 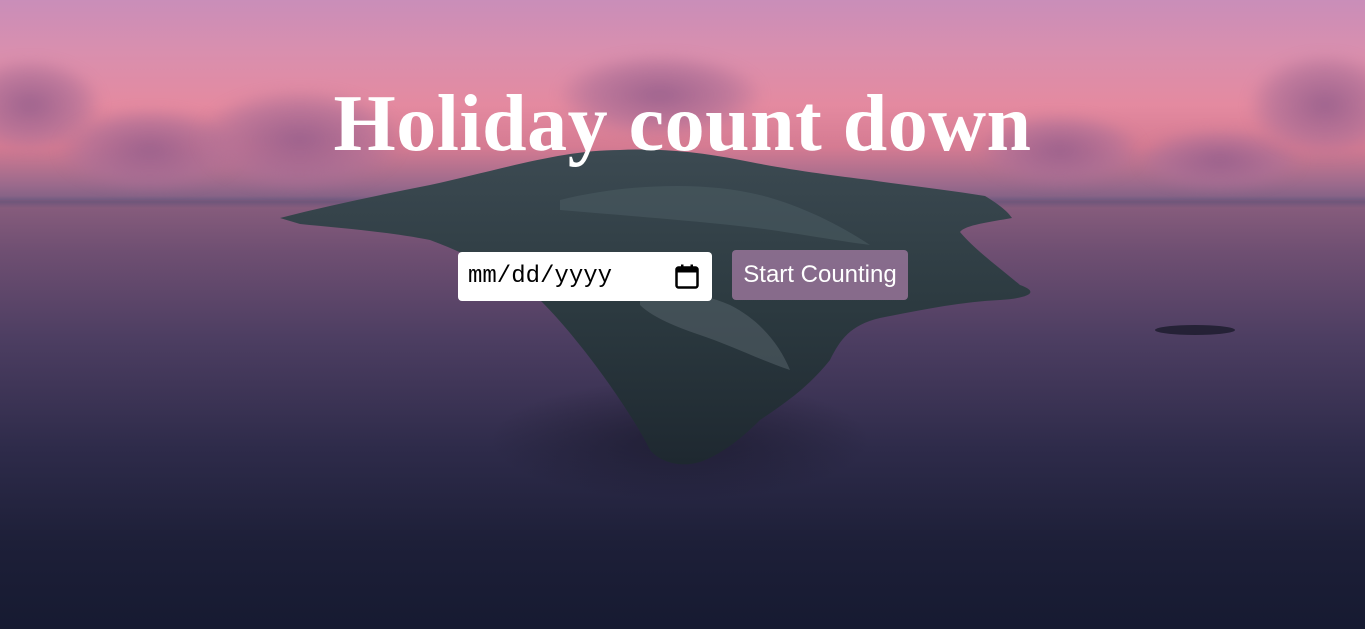 What do you see at coordinates (585, 276) in the screenshot?
I see `date-input: mm/dd/yyyy` at bounding box center [585, 276].